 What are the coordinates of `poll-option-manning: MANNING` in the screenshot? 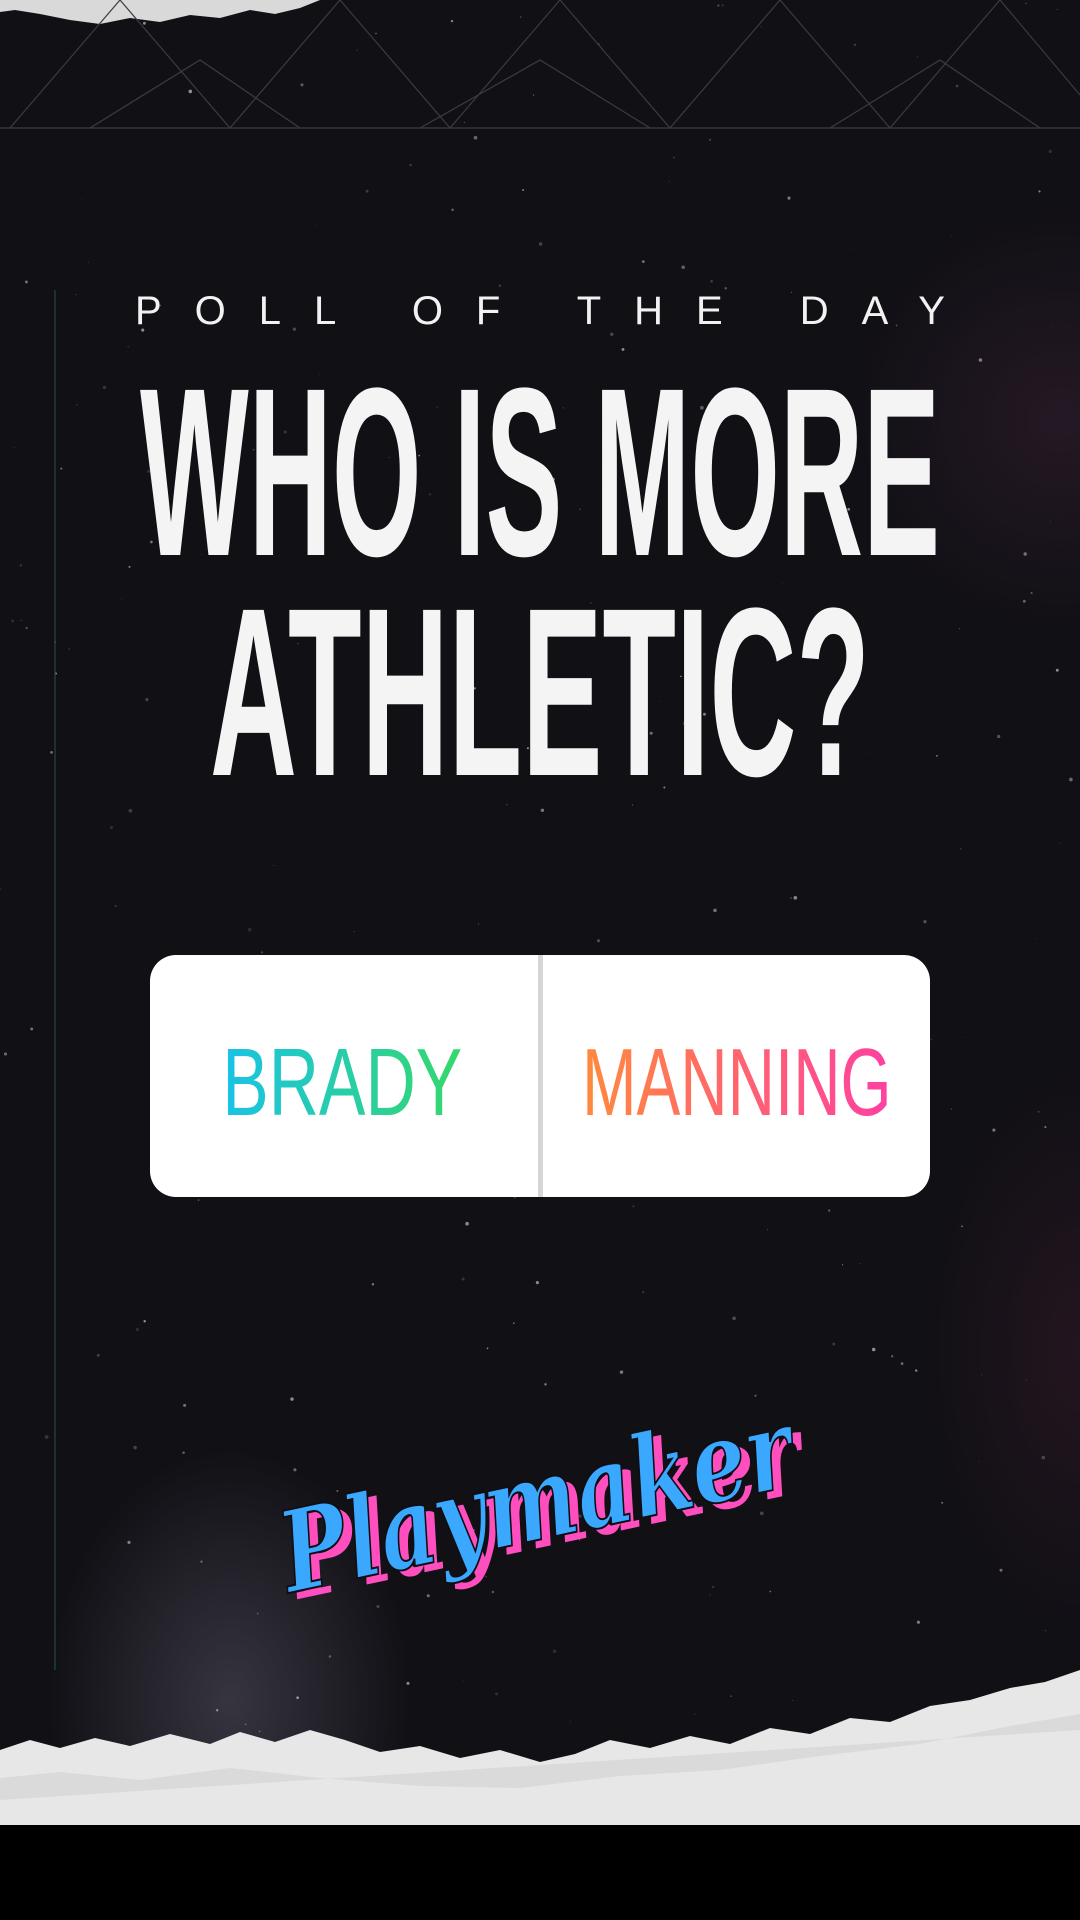 It's located at (737, 1076).